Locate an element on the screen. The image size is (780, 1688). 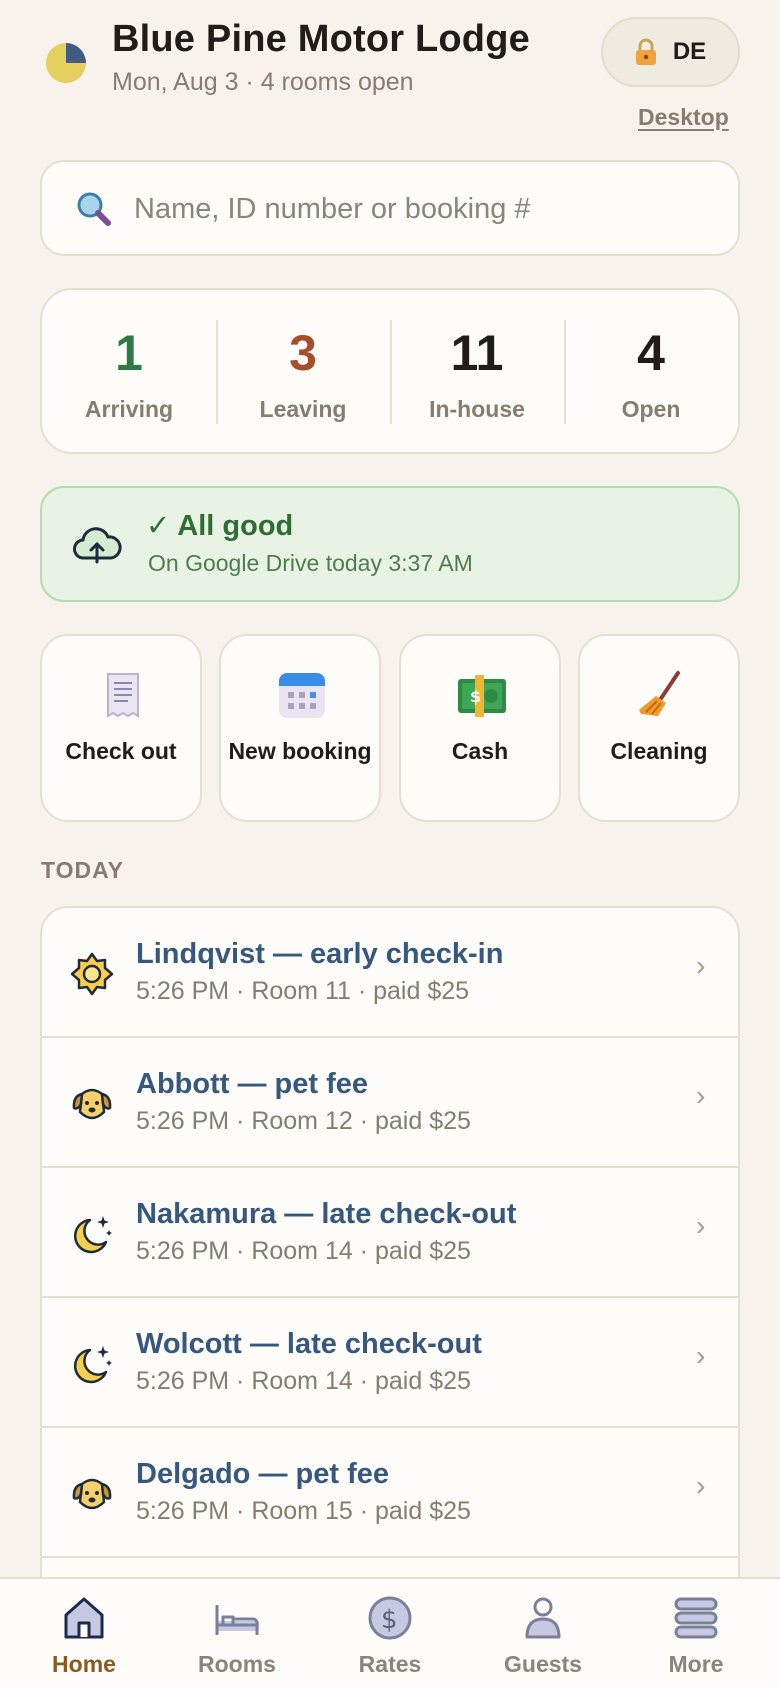
item-title: Lindqvist — early check-in is located at coordinates (320, 954).